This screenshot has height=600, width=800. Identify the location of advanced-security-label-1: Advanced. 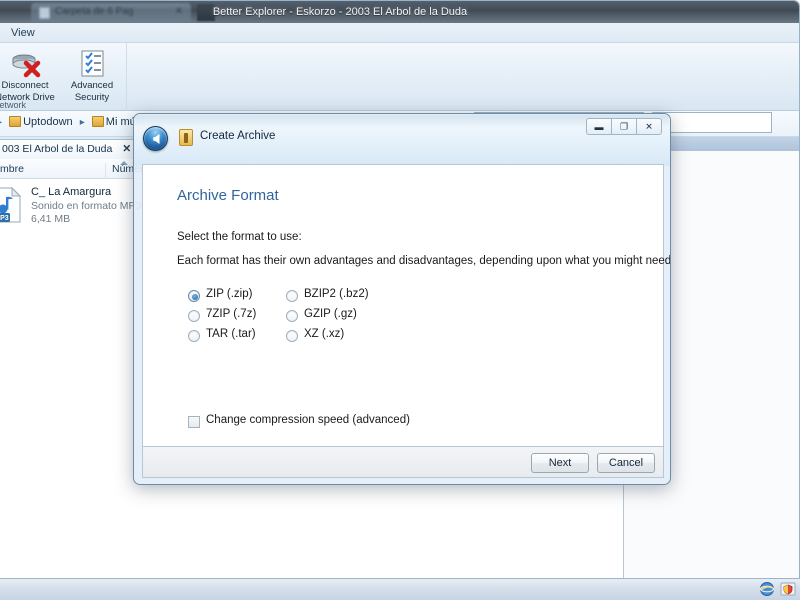
(92, 85).